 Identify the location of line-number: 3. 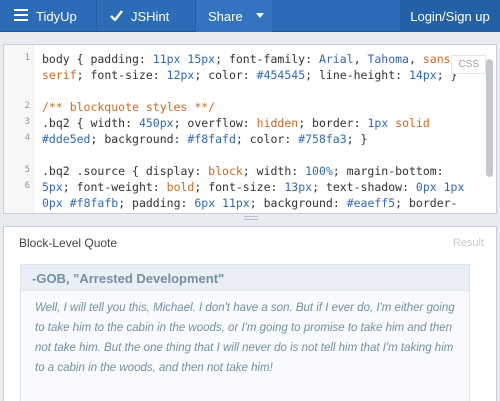
(27, 122).